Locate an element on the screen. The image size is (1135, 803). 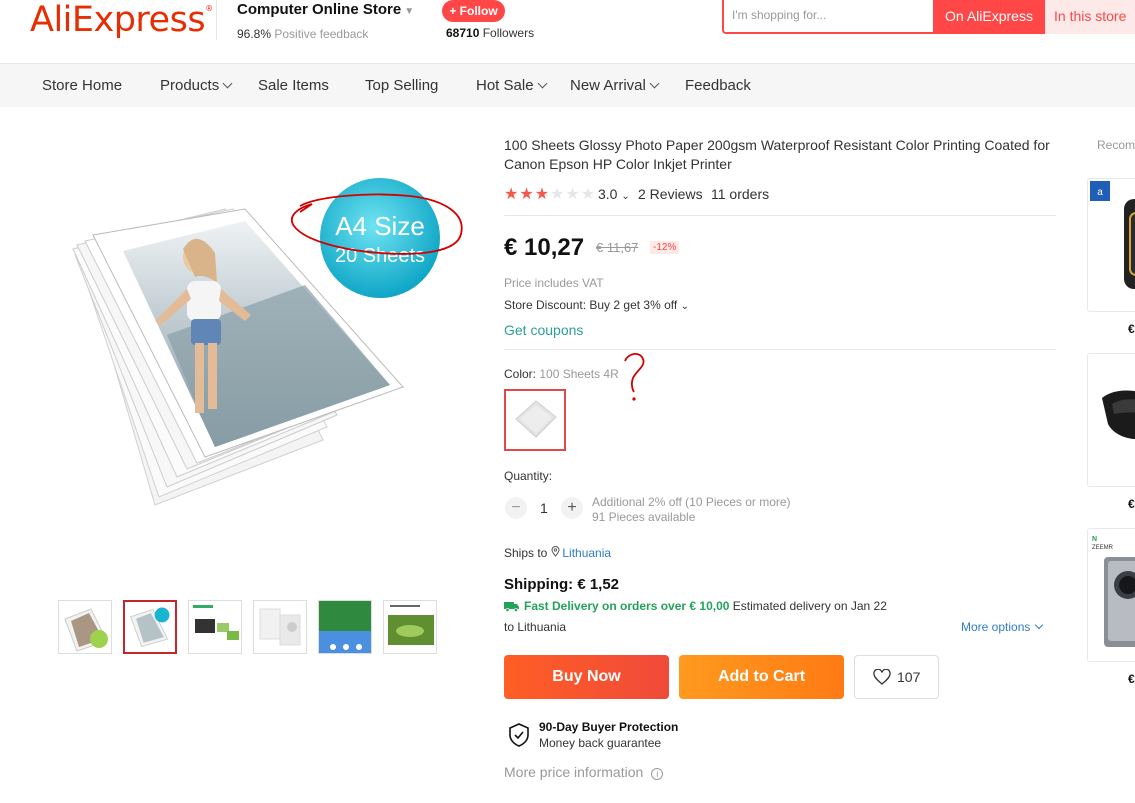
rating-stars: ★★★★★★ is located at coordinates (550, 194).